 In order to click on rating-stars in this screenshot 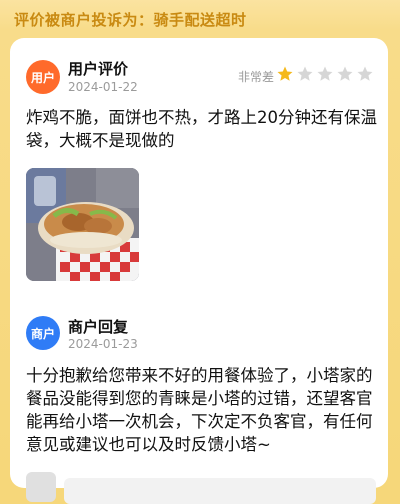, I will do `click(325, 74)`.